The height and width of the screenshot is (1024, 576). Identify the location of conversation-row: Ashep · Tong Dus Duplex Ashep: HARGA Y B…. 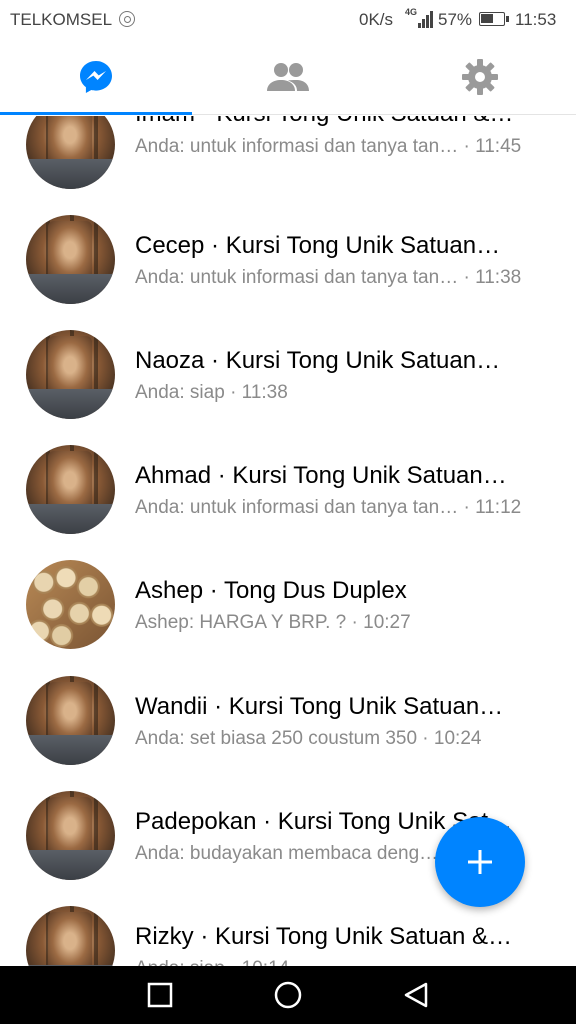
(288, 617).